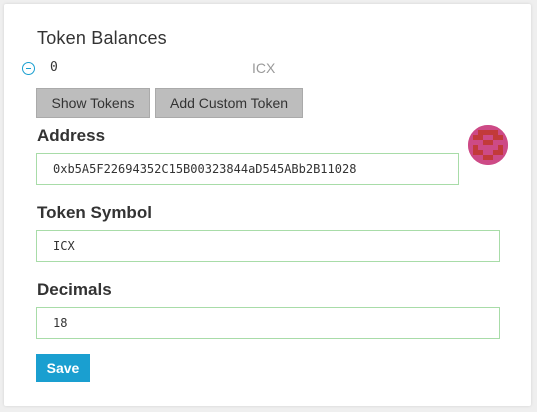 The width and height of the screenshot is (537, 412). What do you see at coordinates (63, 368) in the screenshot?
I see `save-button: Save` at bounding box center [63, 368].